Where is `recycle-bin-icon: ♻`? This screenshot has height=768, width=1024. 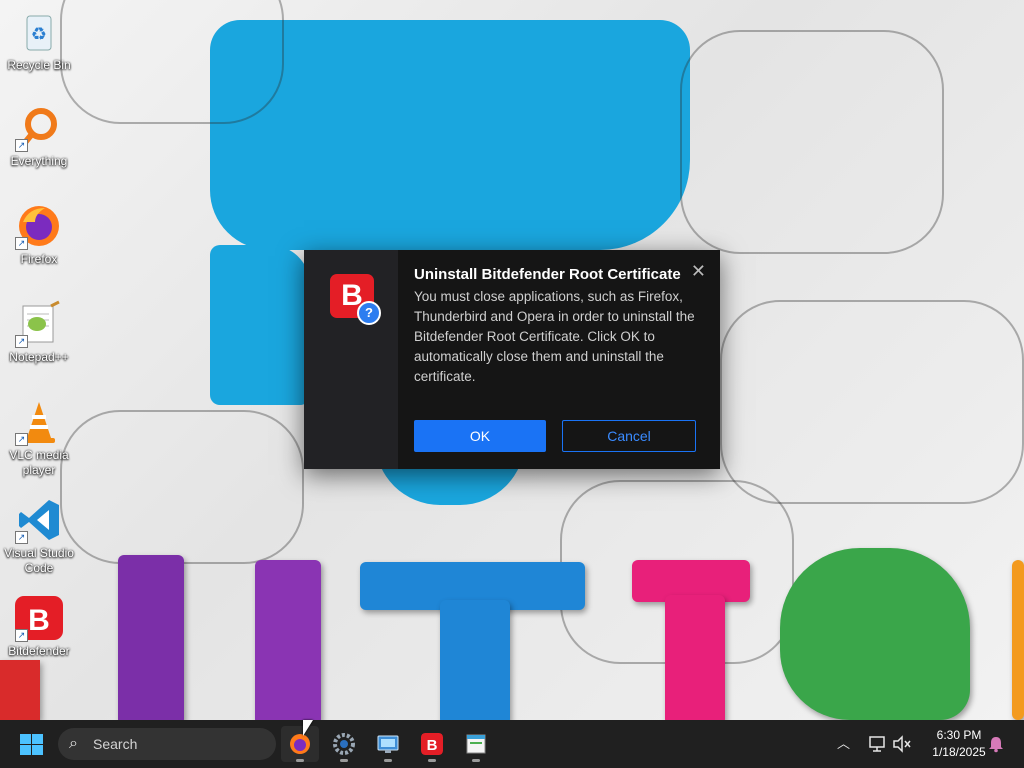 recycle-bin-icon: ♻ is located at coordinates (39, 32).